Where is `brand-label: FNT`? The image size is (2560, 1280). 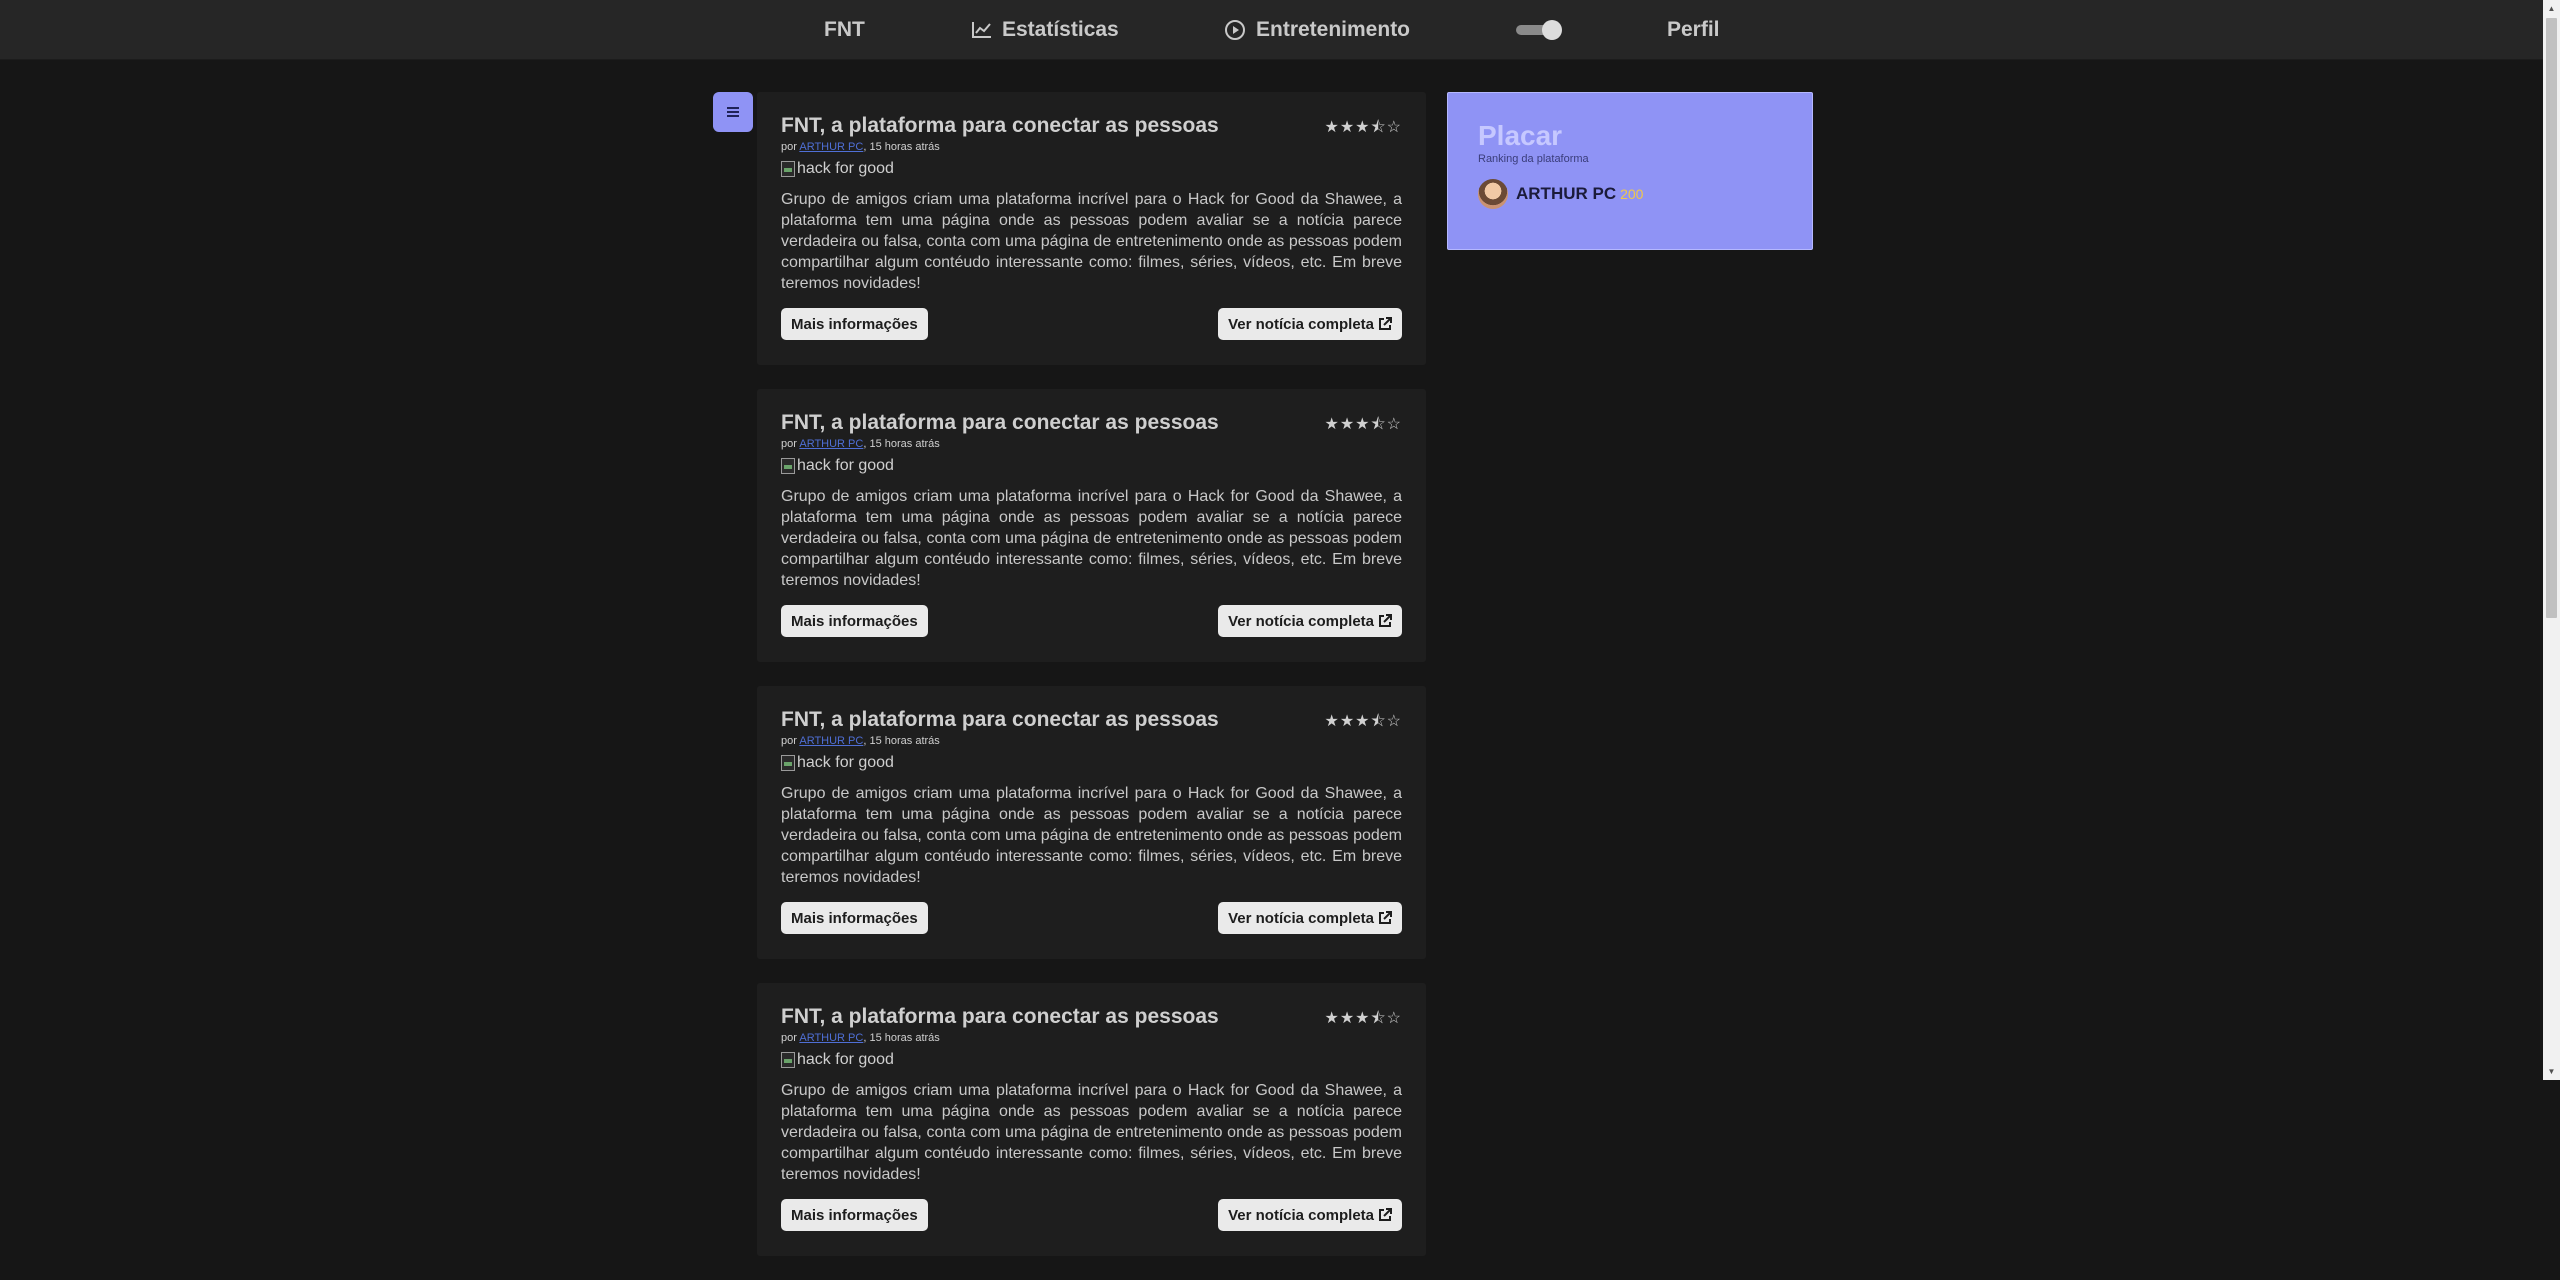
brand-label: FNT is located at coordinates (844, 29).